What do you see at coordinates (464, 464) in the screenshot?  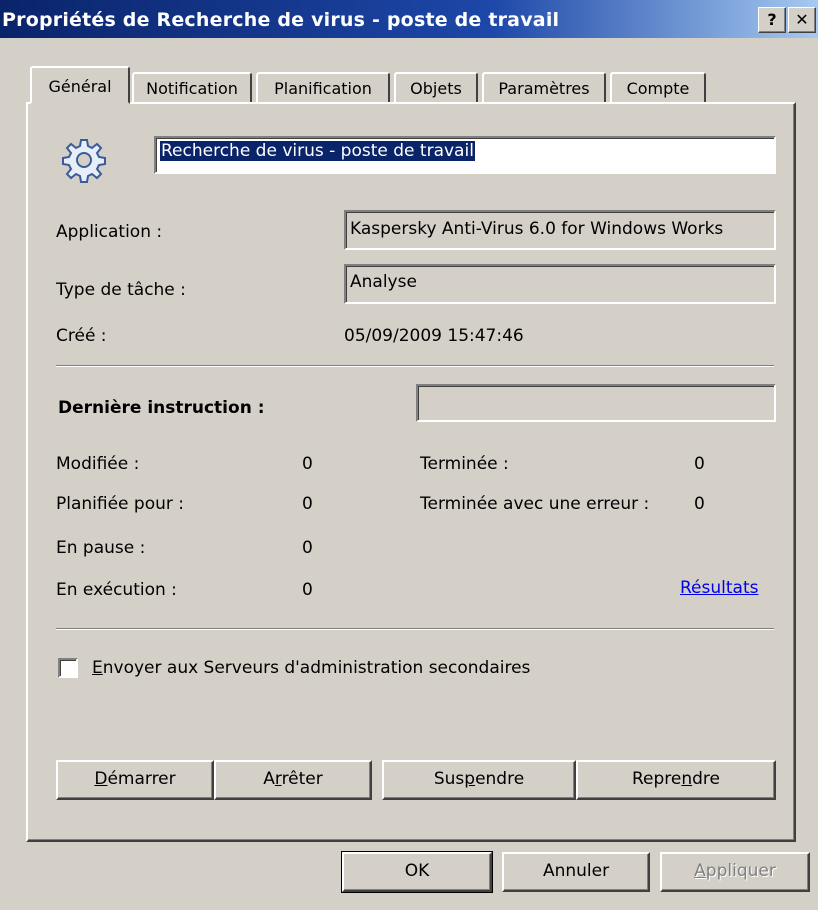 I see `finished-label: Terminée :` at bounding box center [464, 464].